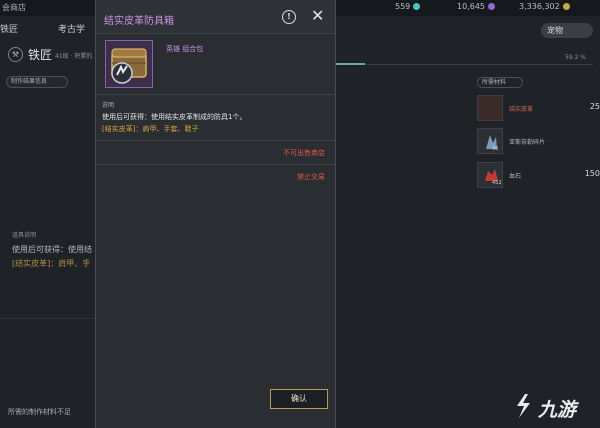 Image resolution: width=600 pixels, height=428 pixels. What do you see at coordinates (215, 17) in the screenshot?
I see `modal-header: 结实皮革防具箱 ! ✕` at bounding box center [215, 17].